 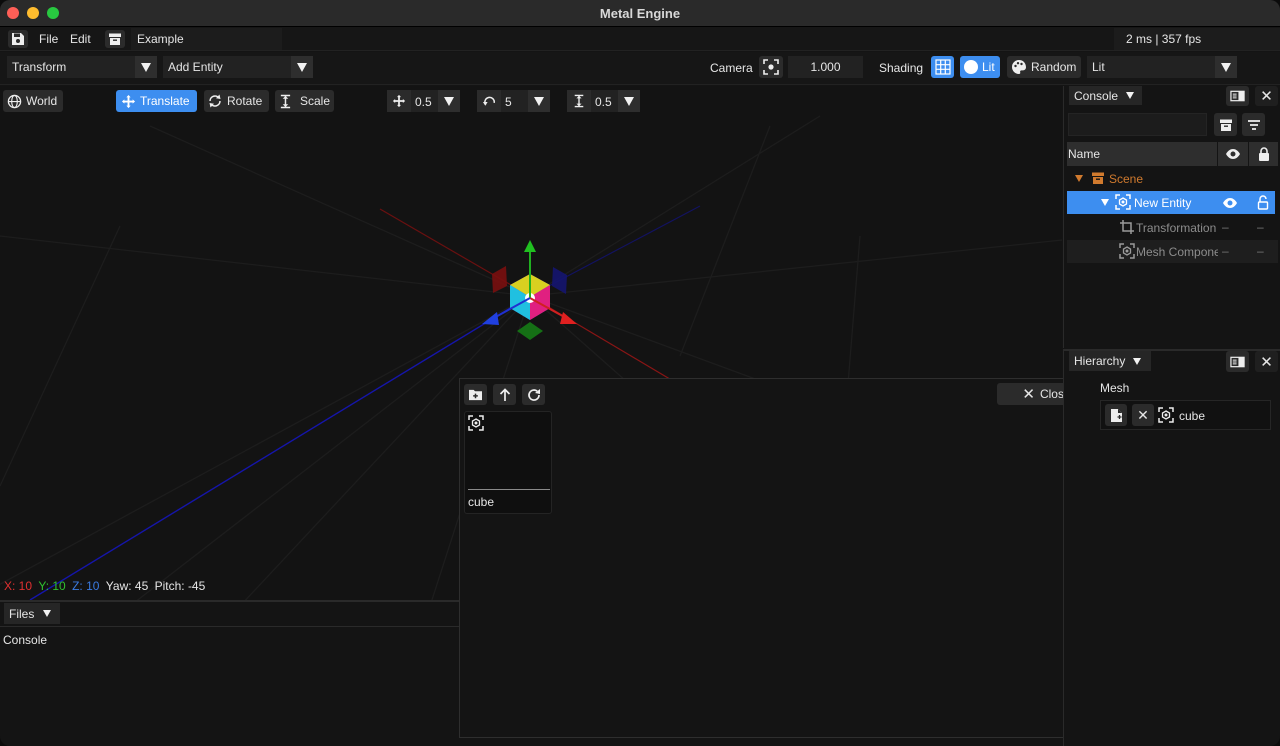 I want to click on filter-icon, so click(x=1253, y=124).